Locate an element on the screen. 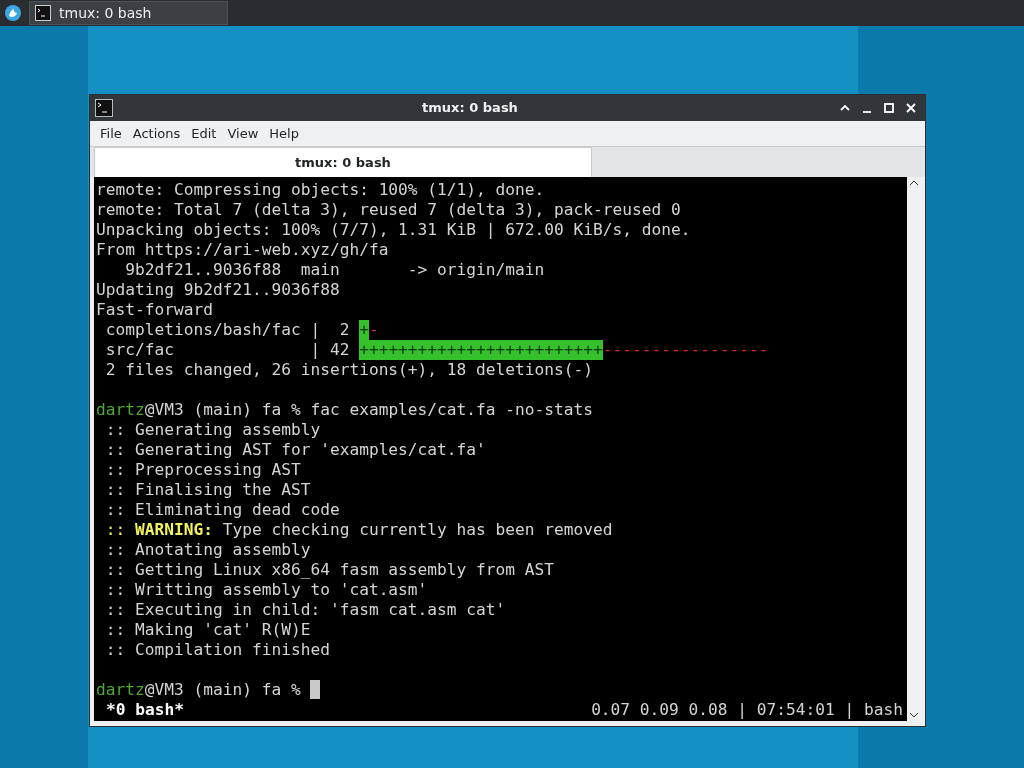 This screenshot has width=1024, height=768. terminal-text: :: Executing in child: 'fasm cat.asm cat' is located at coordinates (305, 610).